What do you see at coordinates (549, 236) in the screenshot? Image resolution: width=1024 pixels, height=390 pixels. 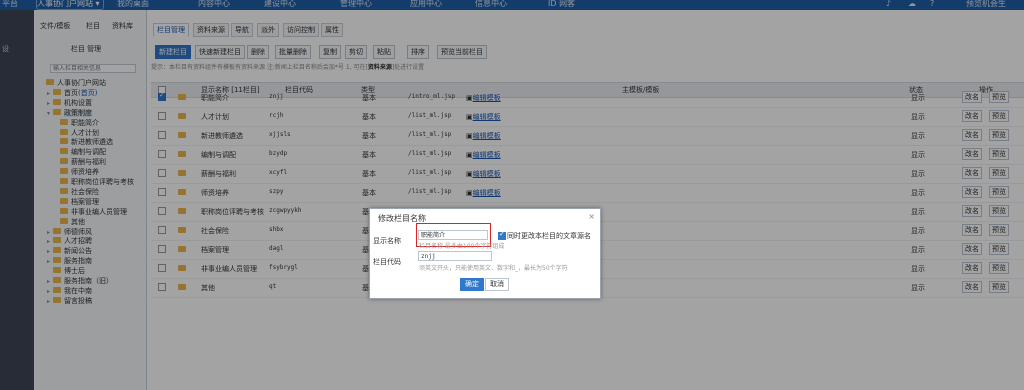 I see `sync-name-label: 同时更改本栏目的文章源名` at bounding box center [549, 236].